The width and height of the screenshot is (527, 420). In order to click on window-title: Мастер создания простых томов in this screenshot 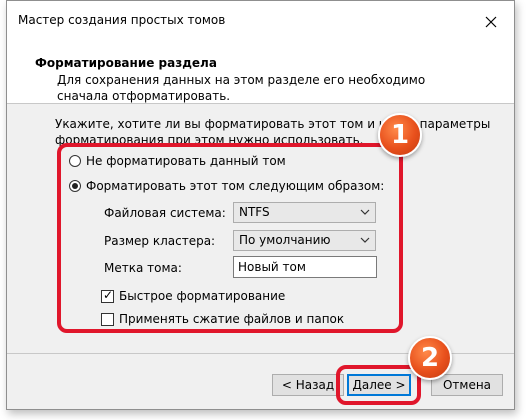, I will do `click(122, 20)`.